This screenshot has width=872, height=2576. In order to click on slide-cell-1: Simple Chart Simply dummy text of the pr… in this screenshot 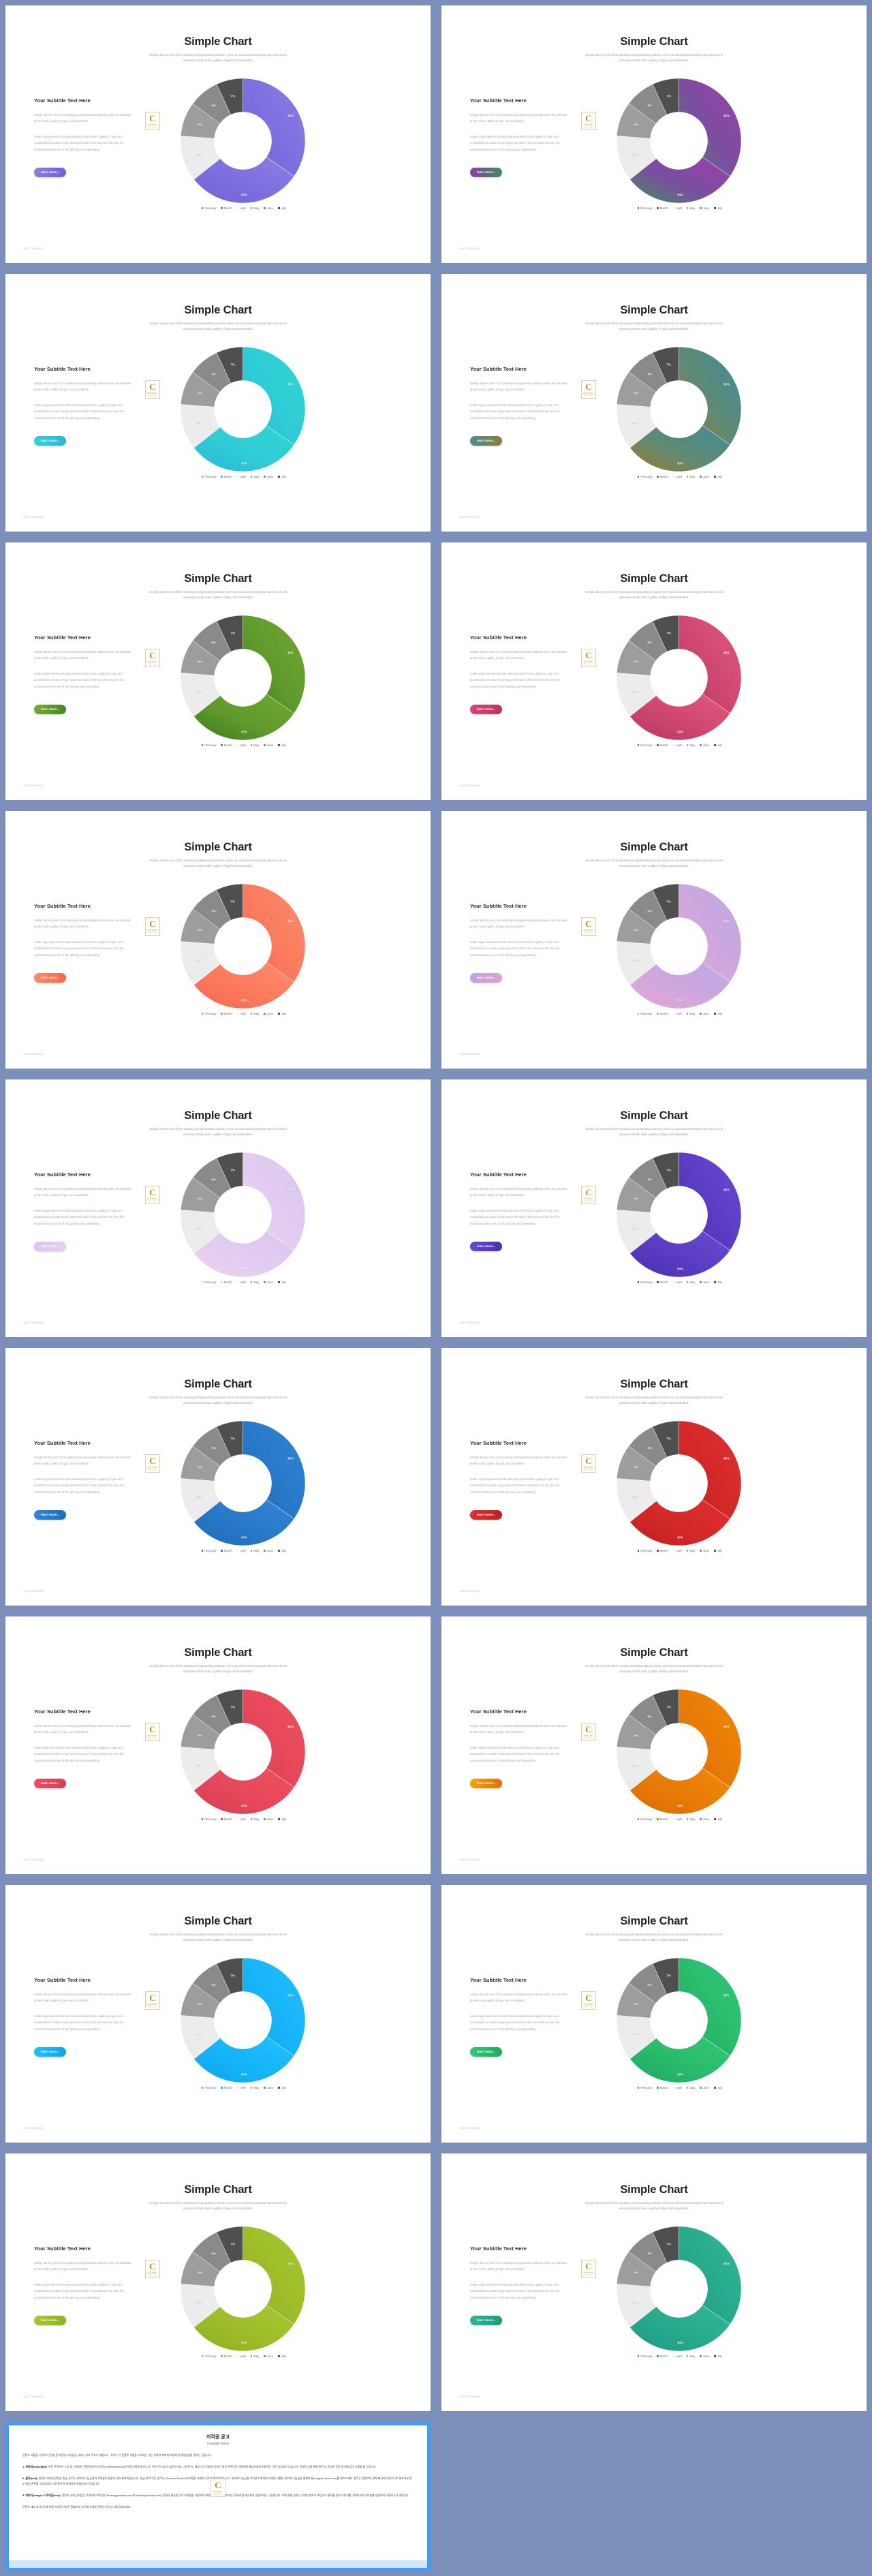, I will do `click(218, 134)`.